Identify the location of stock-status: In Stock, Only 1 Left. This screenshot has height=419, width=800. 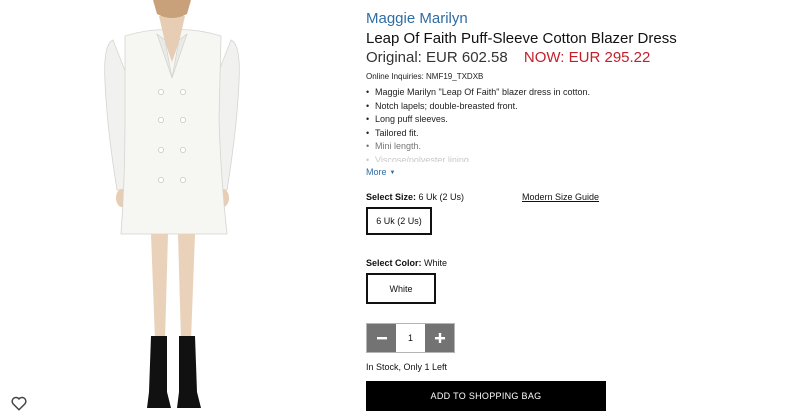
(407, 367).